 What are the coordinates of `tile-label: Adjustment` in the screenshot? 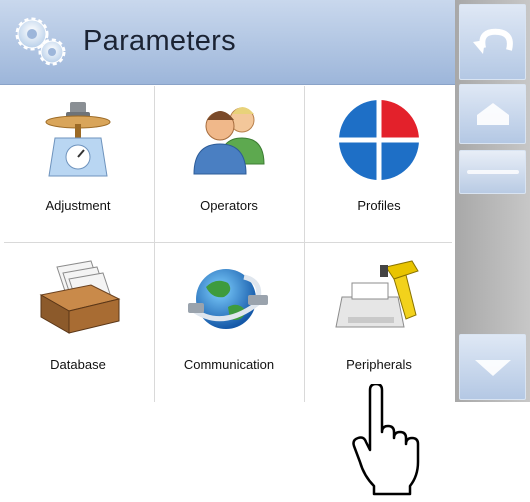 It's located at (78, 205).